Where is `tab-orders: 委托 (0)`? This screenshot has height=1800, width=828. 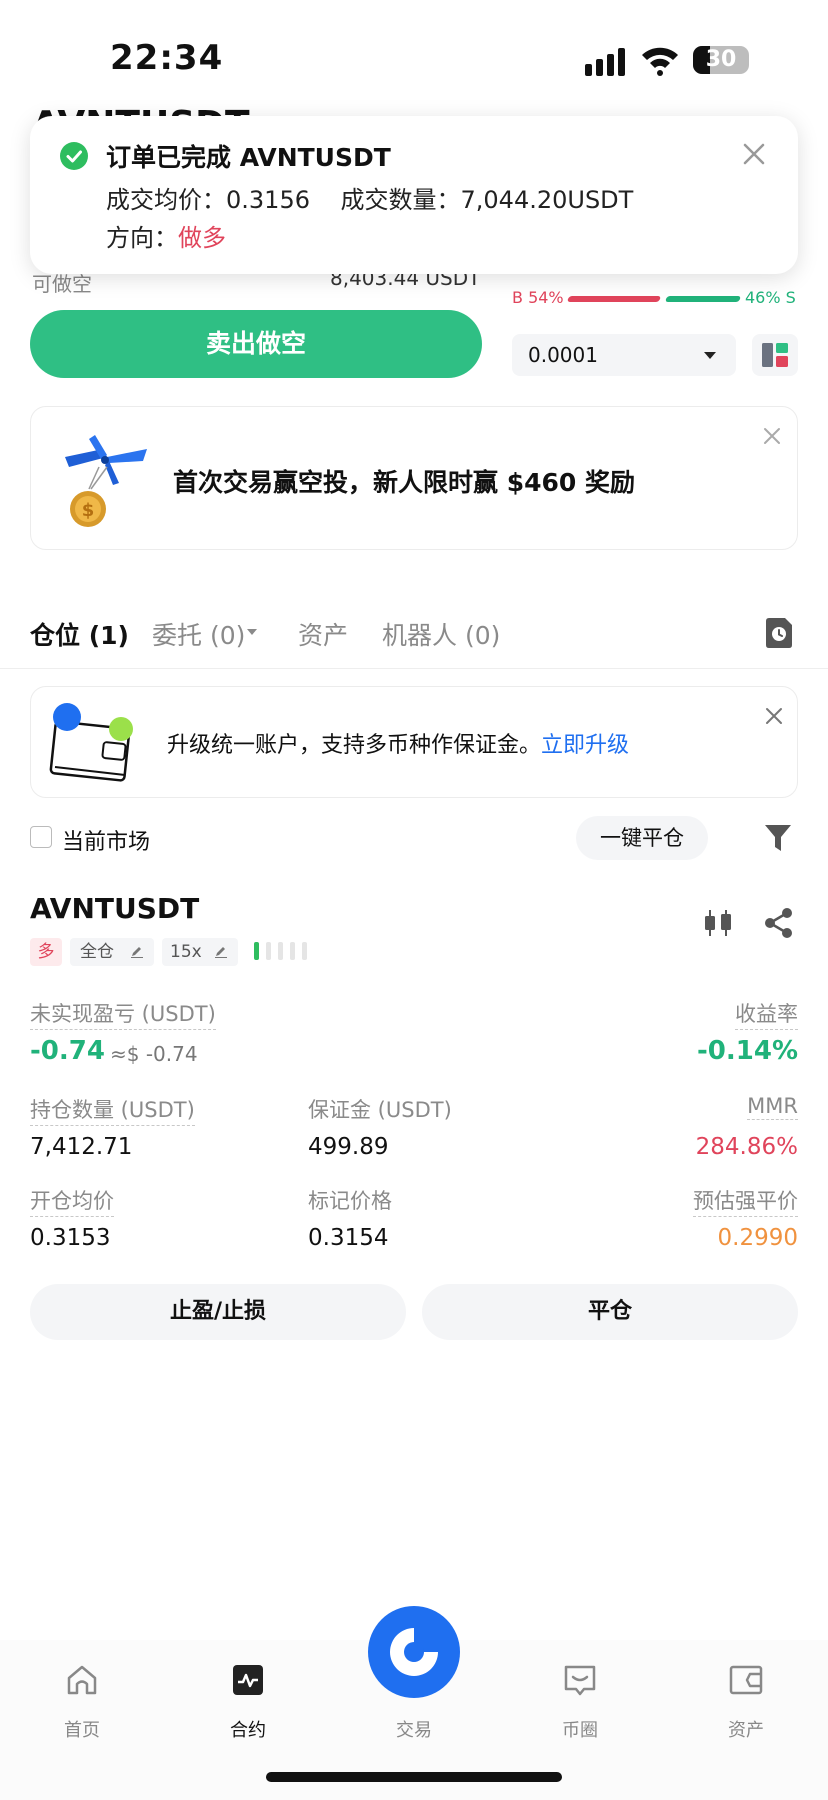 tab-orders: 委托 (0) is located at coordinates (198, 634).